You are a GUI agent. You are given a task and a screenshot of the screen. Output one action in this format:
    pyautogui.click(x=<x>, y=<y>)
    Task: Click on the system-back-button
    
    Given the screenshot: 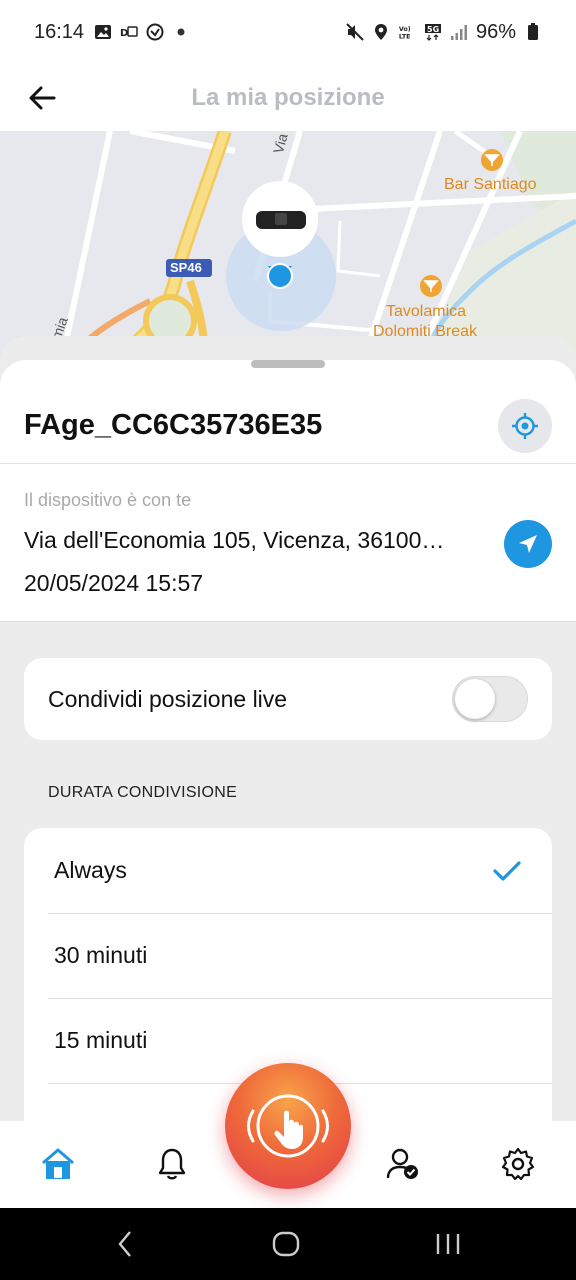 What is the action you would take?
    pyautogui.click(x=125, y=1244)
    